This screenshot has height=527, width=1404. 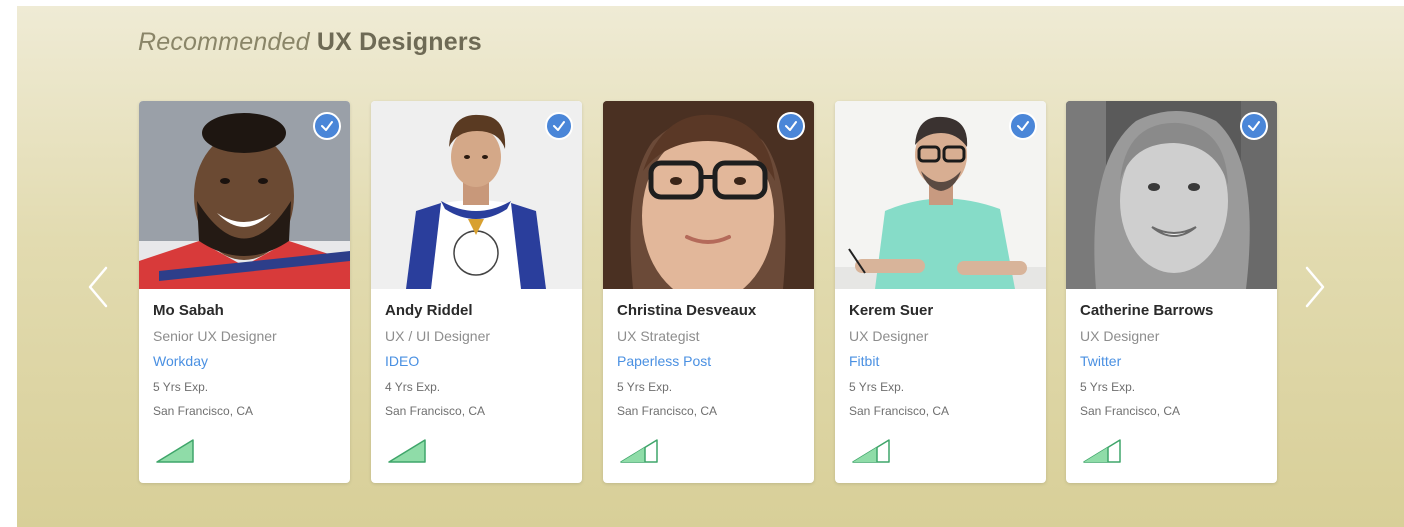 I want to click on designer-role: UX / UI Designer, so click(x=438, y=336).